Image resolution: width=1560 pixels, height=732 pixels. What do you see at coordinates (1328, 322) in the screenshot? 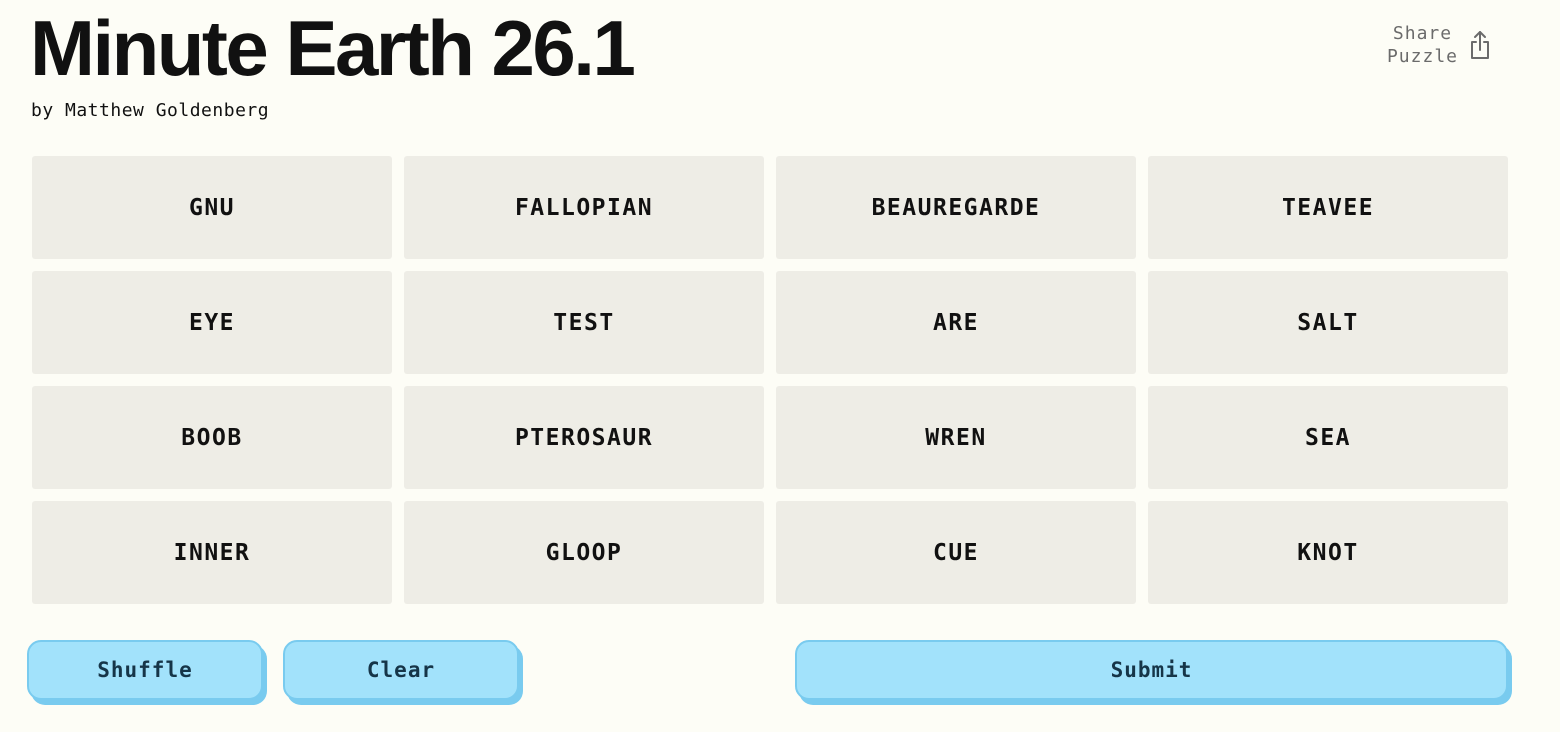
I see `word-tile: SALT` at bounding box center [1328, 322].